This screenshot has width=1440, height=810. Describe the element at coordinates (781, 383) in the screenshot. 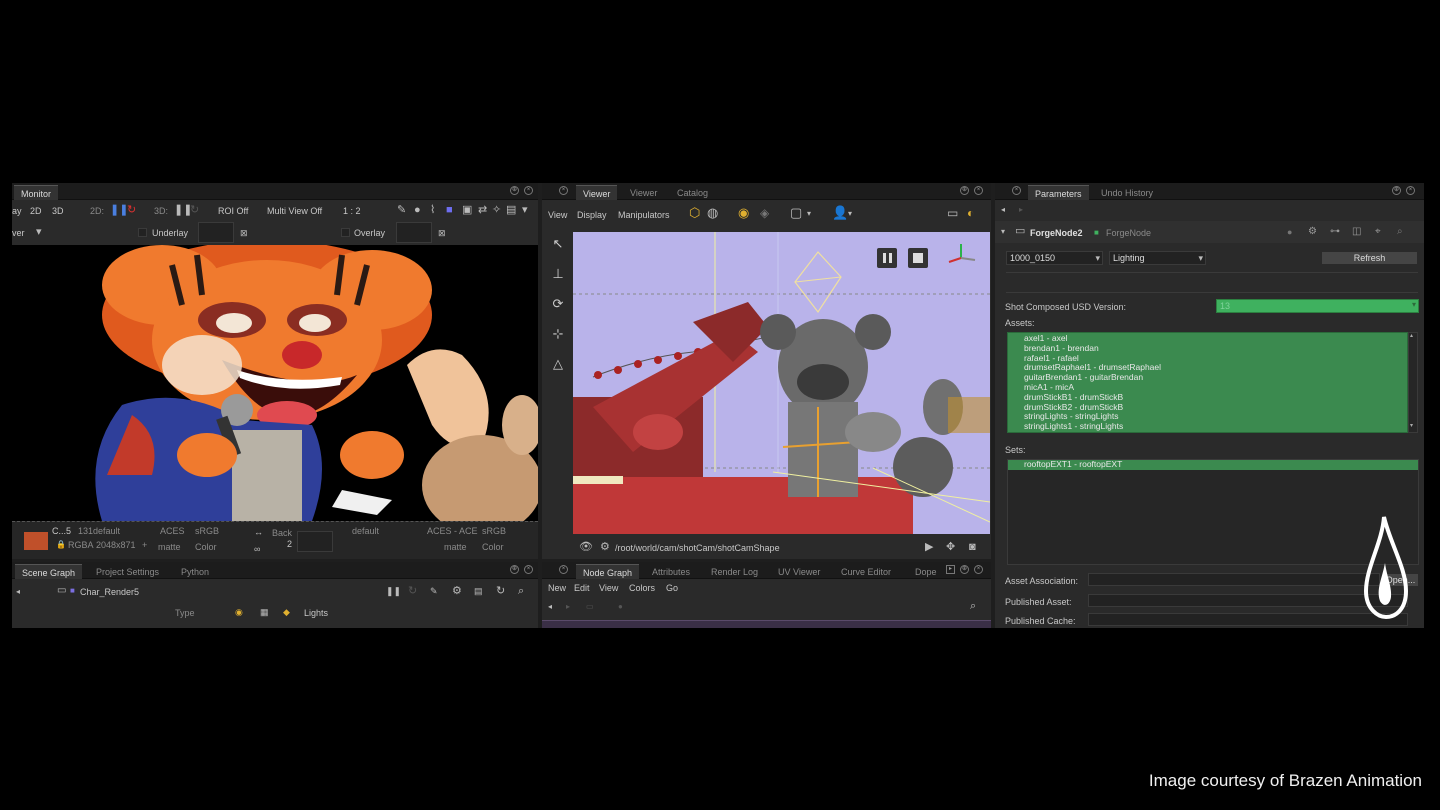

I see `viewport-3d` at that location.